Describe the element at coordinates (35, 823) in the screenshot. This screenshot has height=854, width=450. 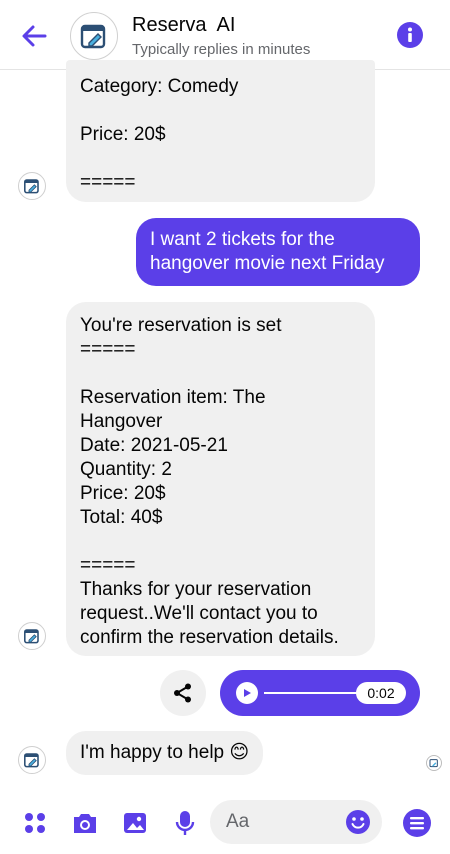
I see `apps-icon` at that location.